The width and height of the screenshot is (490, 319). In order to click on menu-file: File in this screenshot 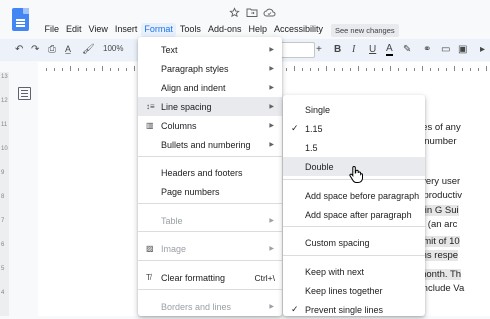, I will do `click(52, 30)`.